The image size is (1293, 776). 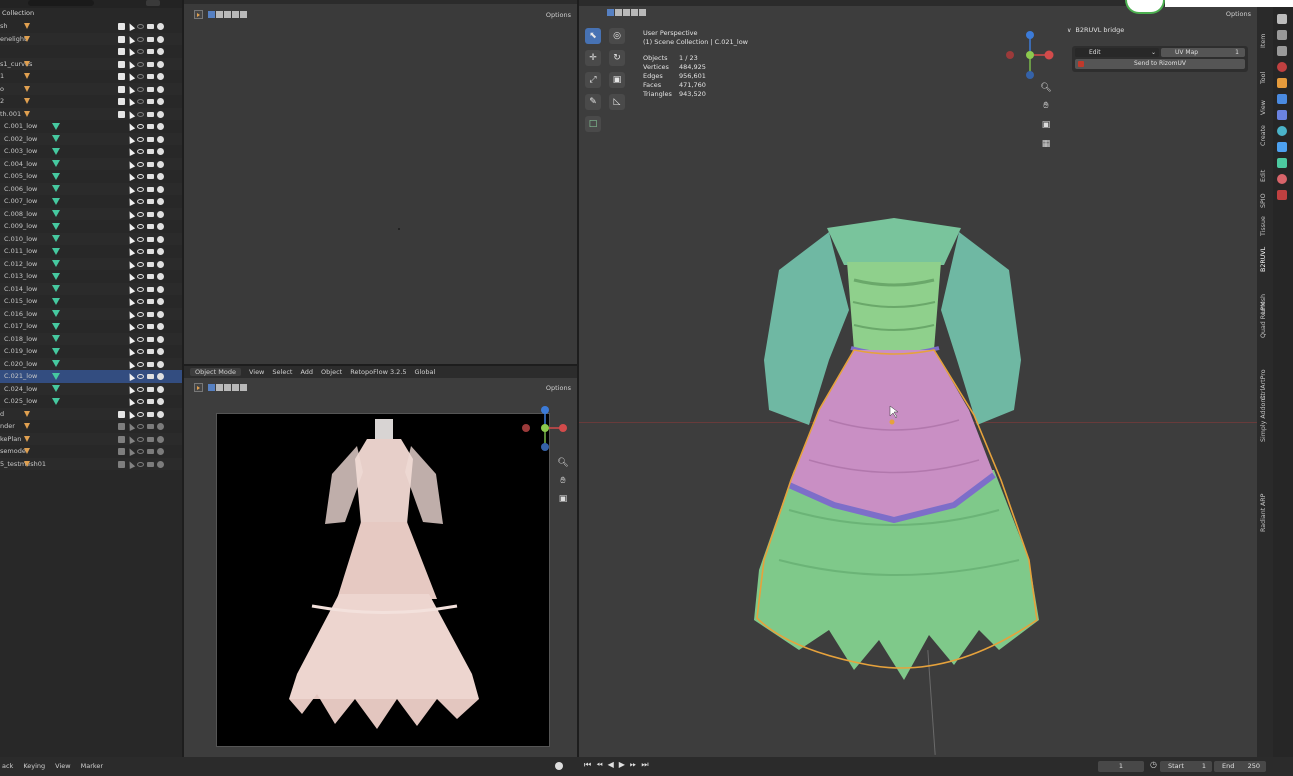 I want to click on tool-properties-icon, so click(x=1282, y=19).